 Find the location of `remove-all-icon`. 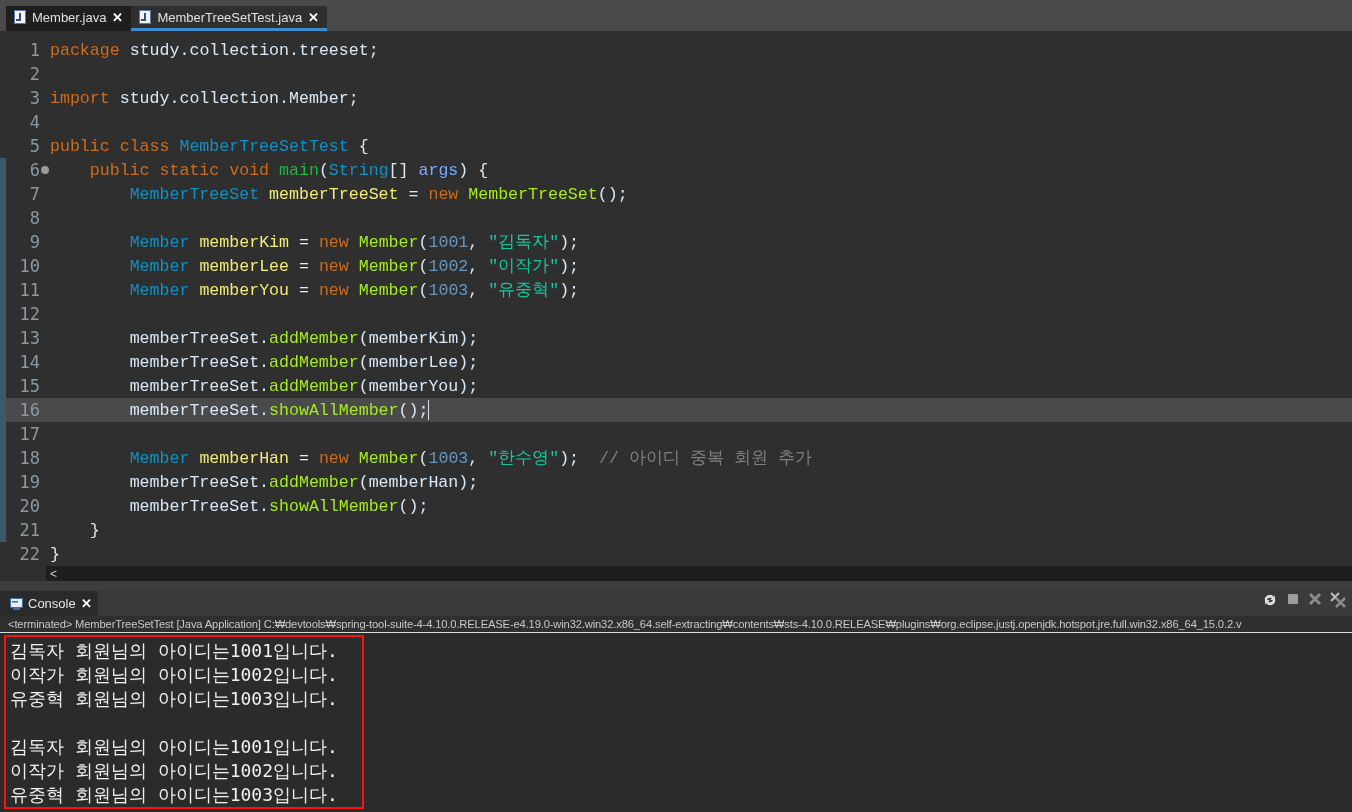

remove-all-icon is located at coordinates (1338, 600).